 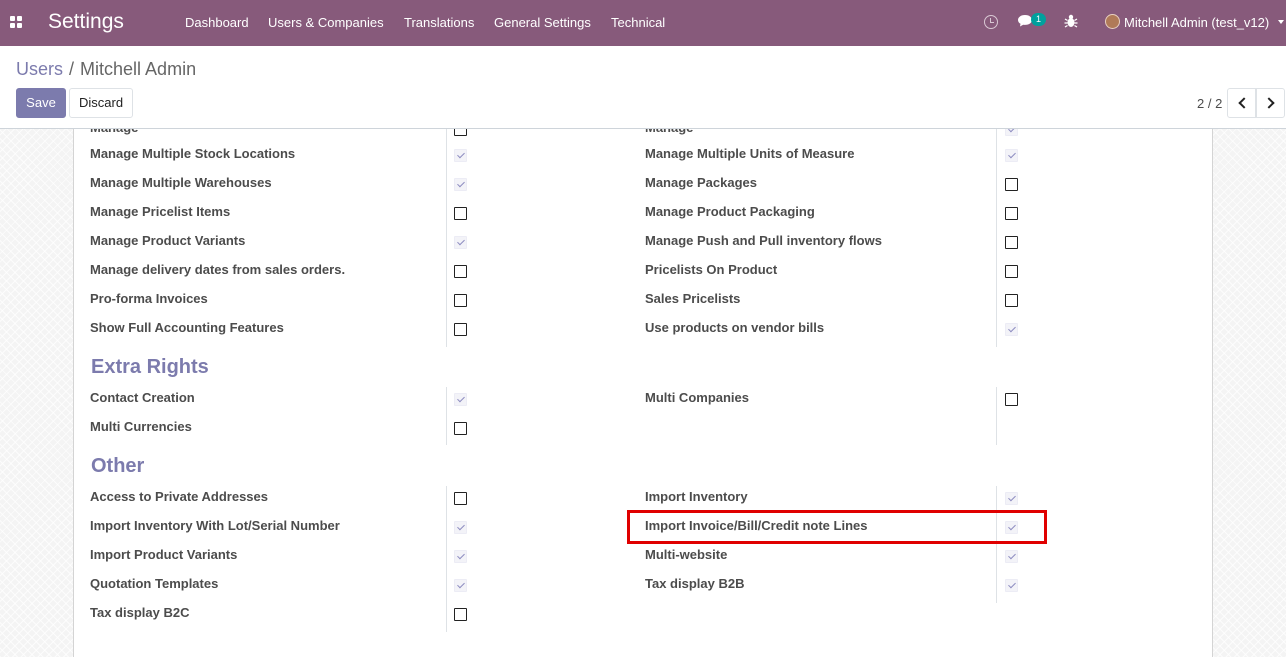 I want to click on menu-technical: Technical, so click(x=638, y=22).